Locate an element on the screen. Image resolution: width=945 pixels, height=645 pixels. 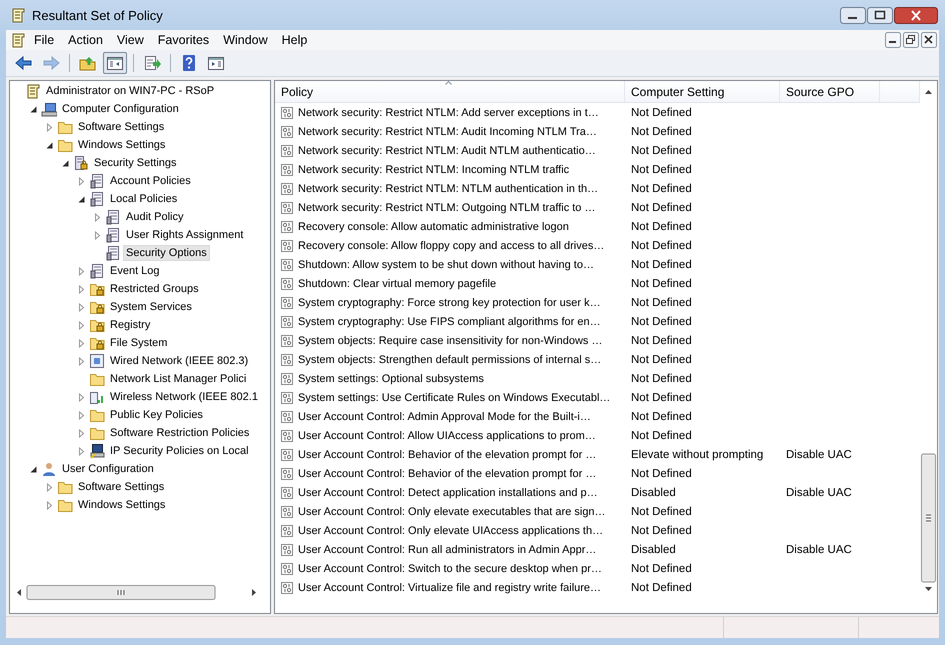
tree-item: Wireless Network (IEEE 802.1 is located at coordinates (184, 397).